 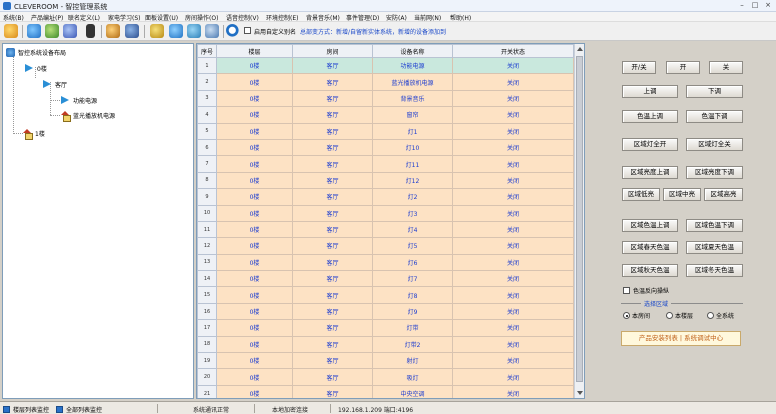 I want to click on close-button: ×, so click(x=768, y=5).